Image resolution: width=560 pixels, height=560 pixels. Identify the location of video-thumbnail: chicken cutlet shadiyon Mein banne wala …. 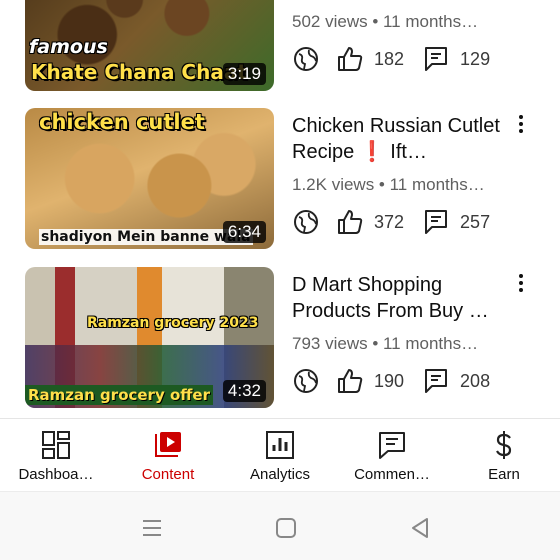
(149, 178).